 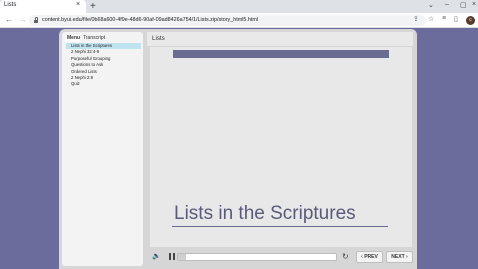 I want to click on media-icon: ≡, so click(x=444, y=18).